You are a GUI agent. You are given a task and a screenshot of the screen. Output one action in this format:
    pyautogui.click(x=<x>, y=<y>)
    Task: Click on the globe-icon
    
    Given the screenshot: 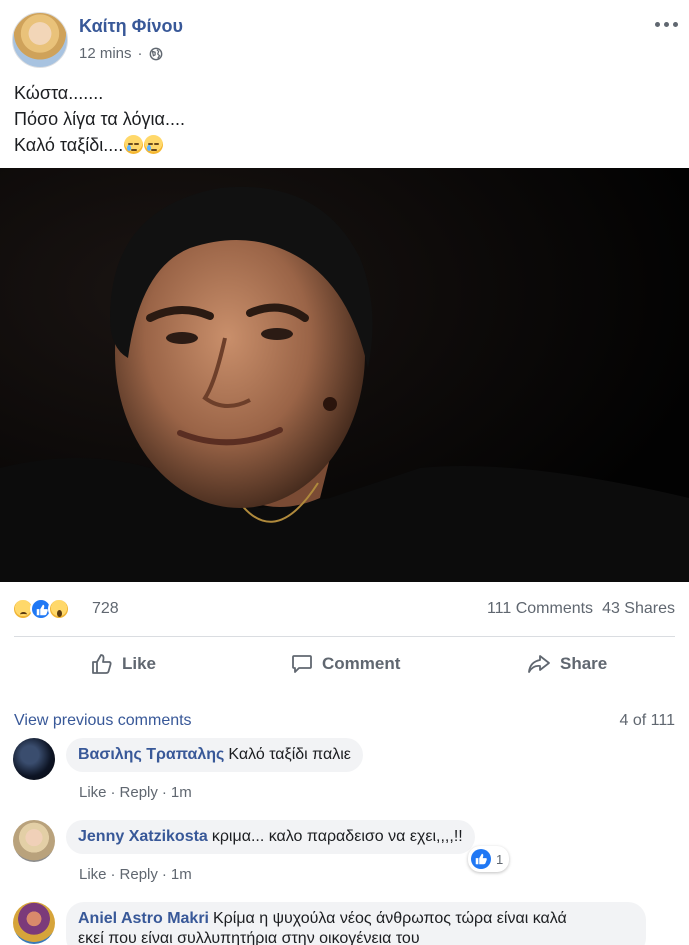 What is the action you would take?
    pyautogui.click(x=156, y=54)
    